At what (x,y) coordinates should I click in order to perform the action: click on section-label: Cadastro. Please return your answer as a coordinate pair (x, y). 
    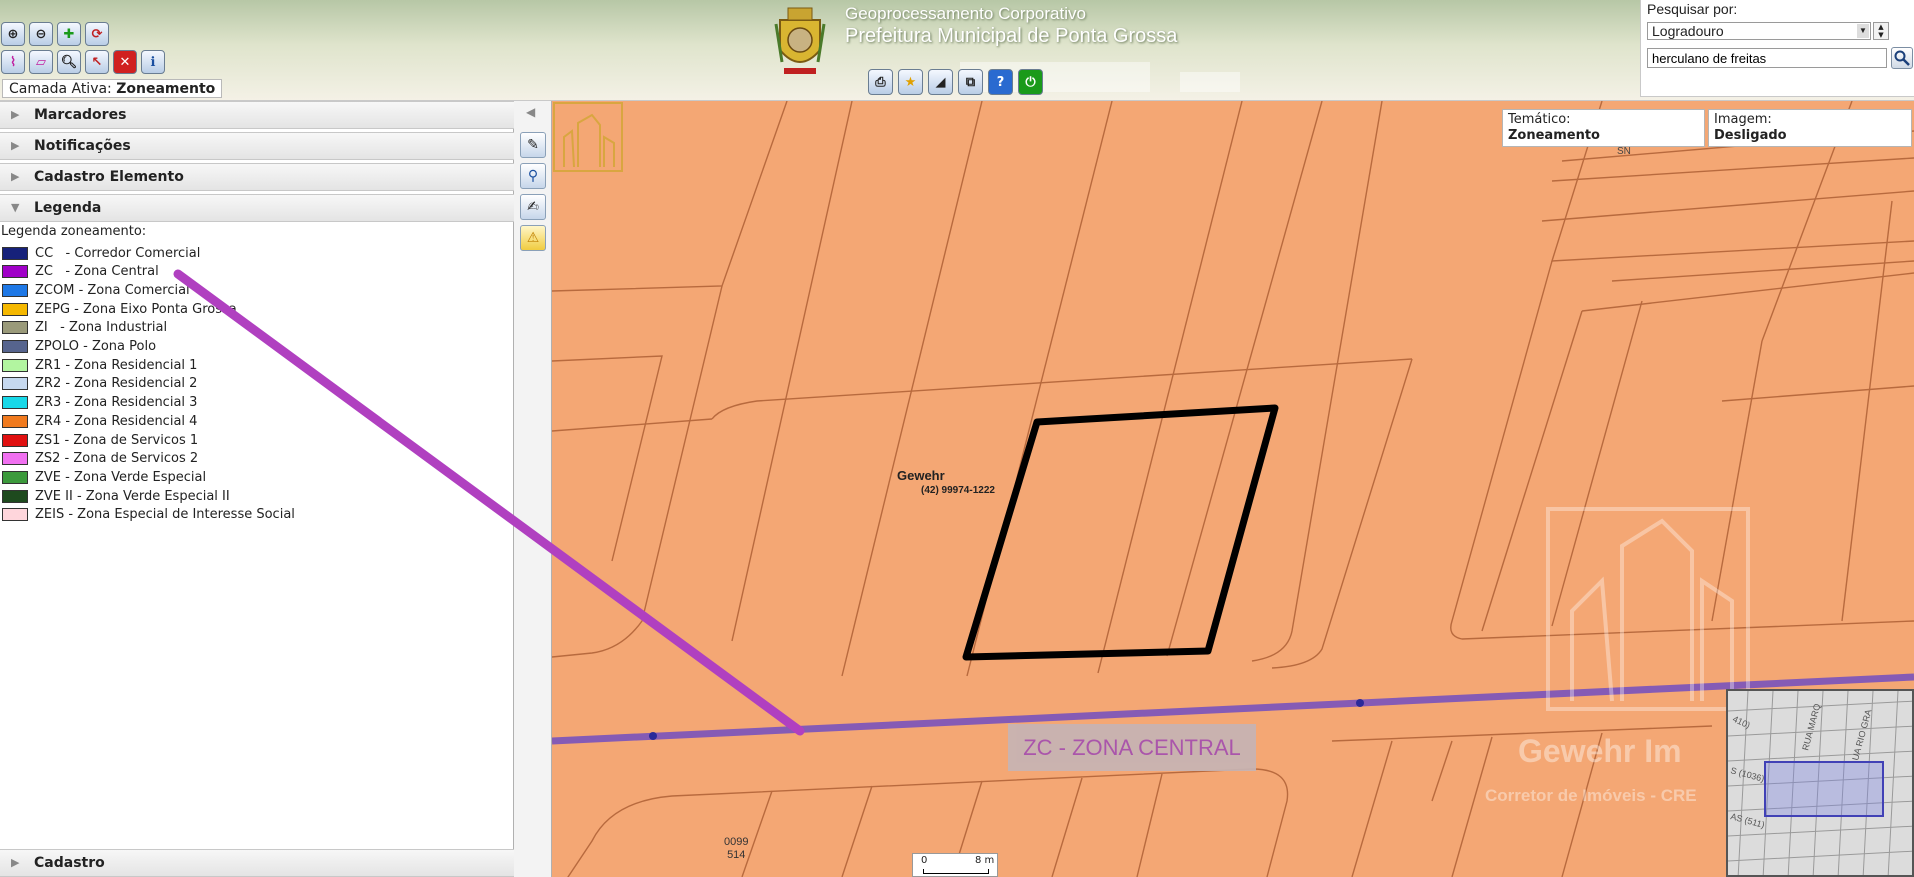
    Looking at the image, I should click on (69, 863).